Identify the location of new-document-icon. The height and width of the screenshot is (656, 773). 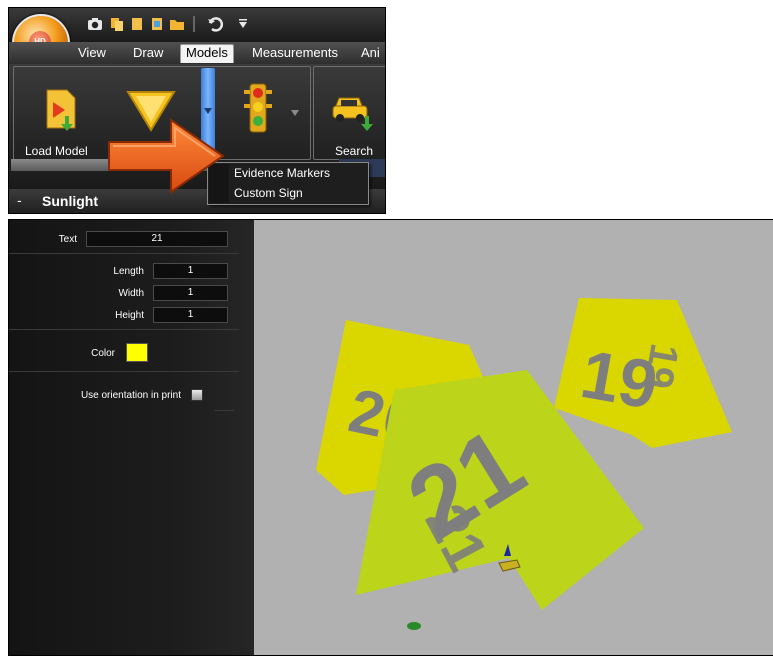
(137, 24).